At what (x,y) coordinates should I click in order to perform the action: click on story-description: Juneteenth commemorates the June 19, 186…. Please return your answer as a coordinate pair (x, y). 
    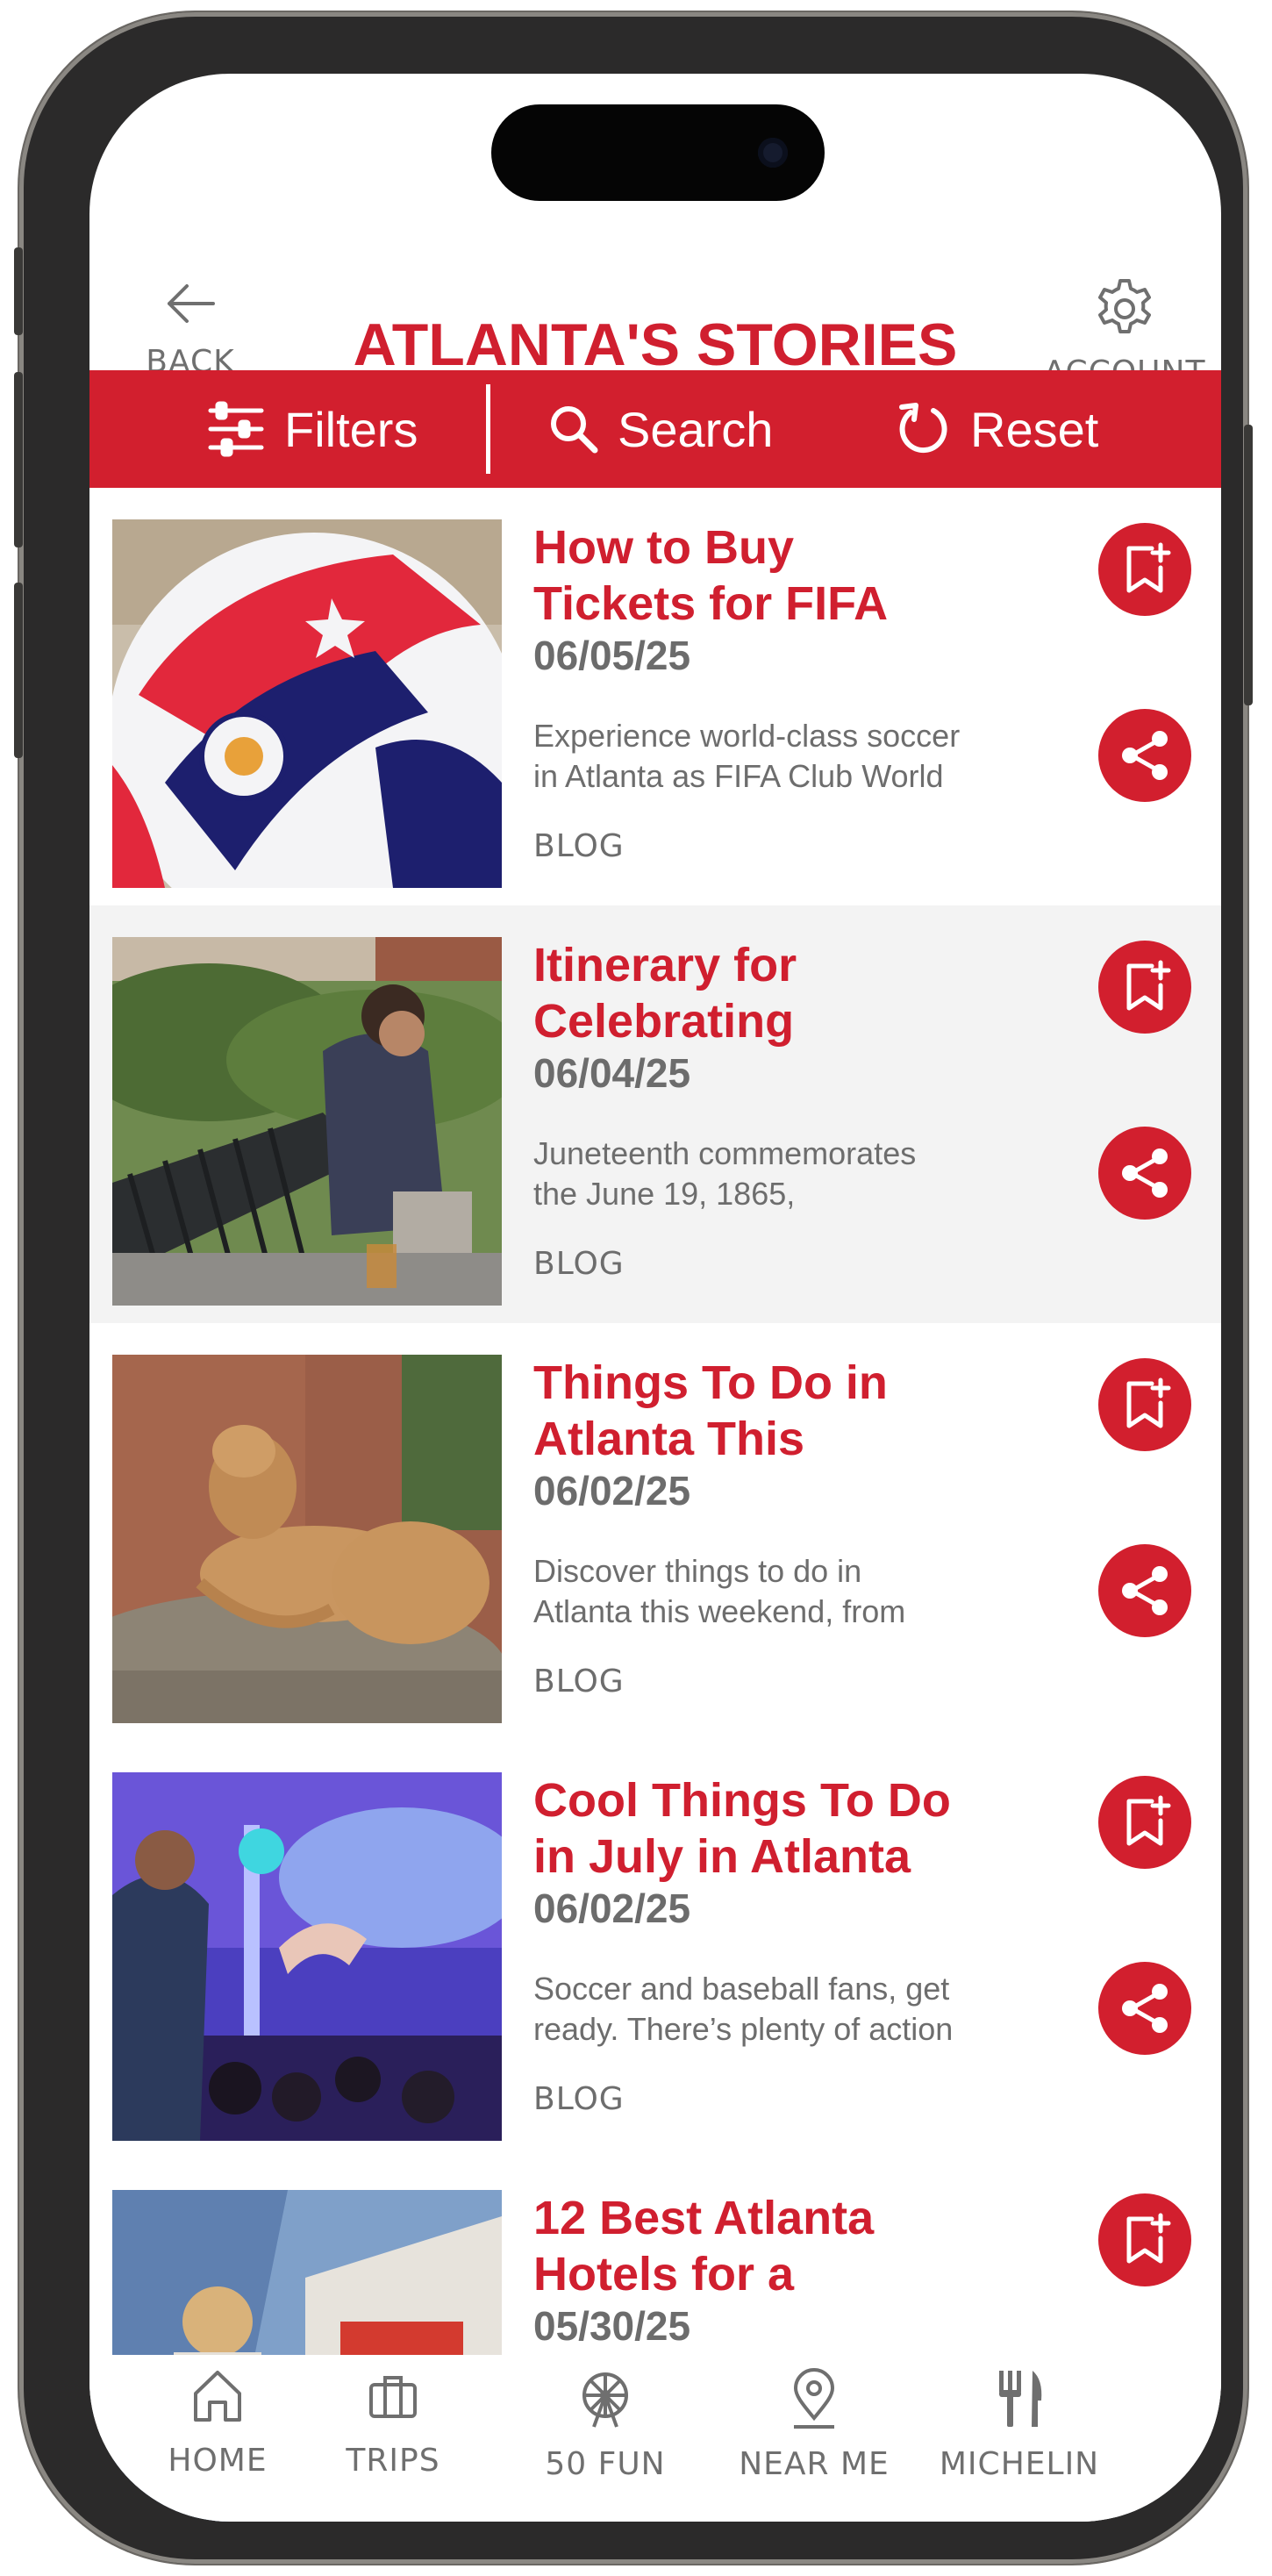
    Looking at the image, I should click on (805, 1174).